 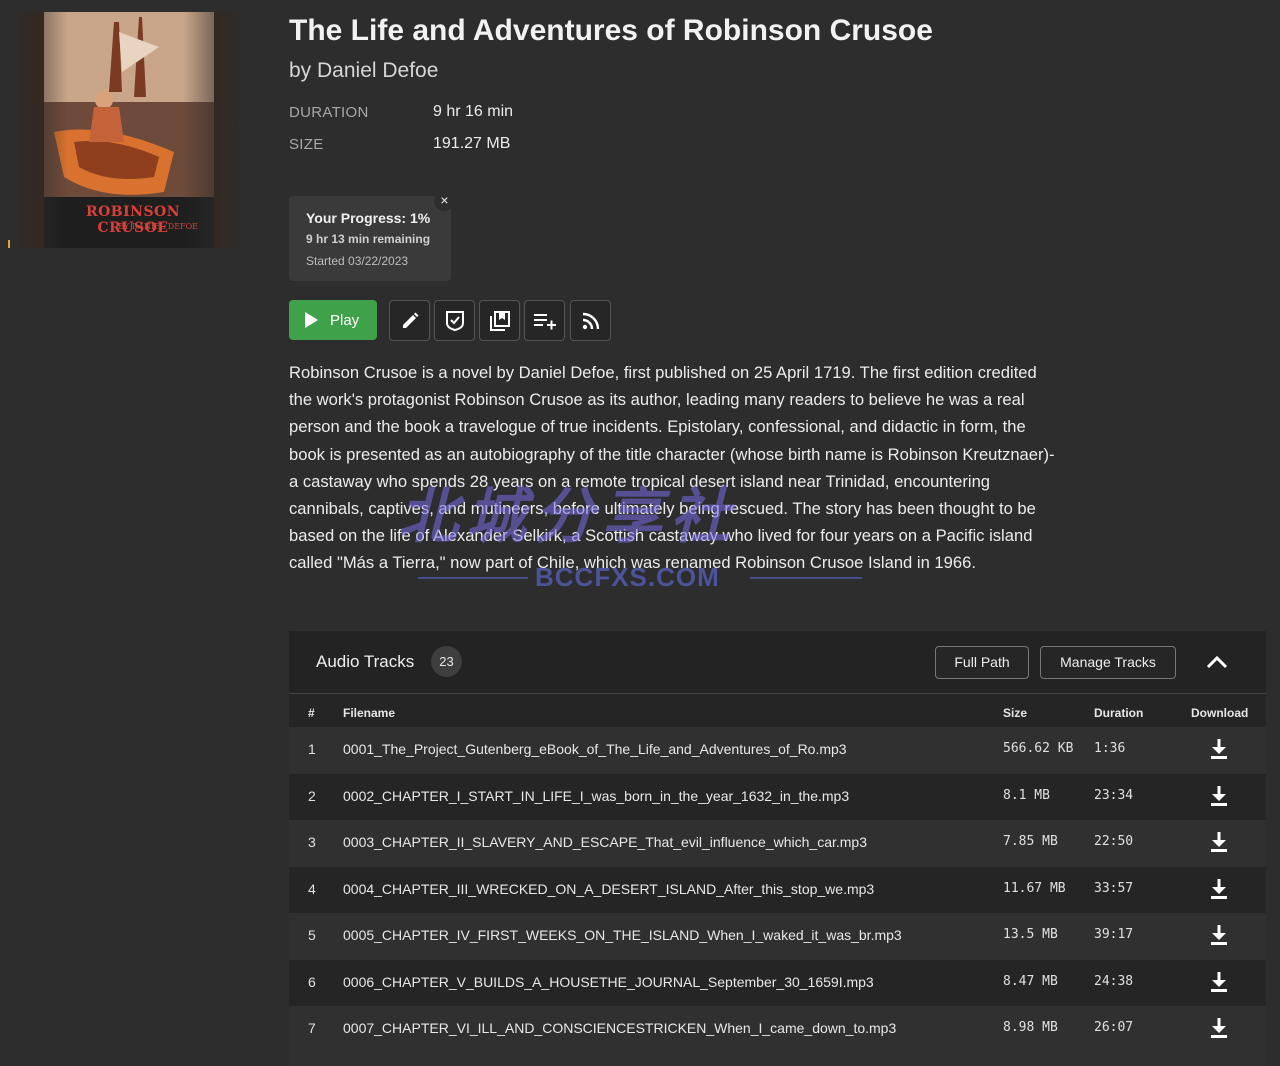 I want to click on track-size: 8.98 MB, so click(x=1030, y=1027).